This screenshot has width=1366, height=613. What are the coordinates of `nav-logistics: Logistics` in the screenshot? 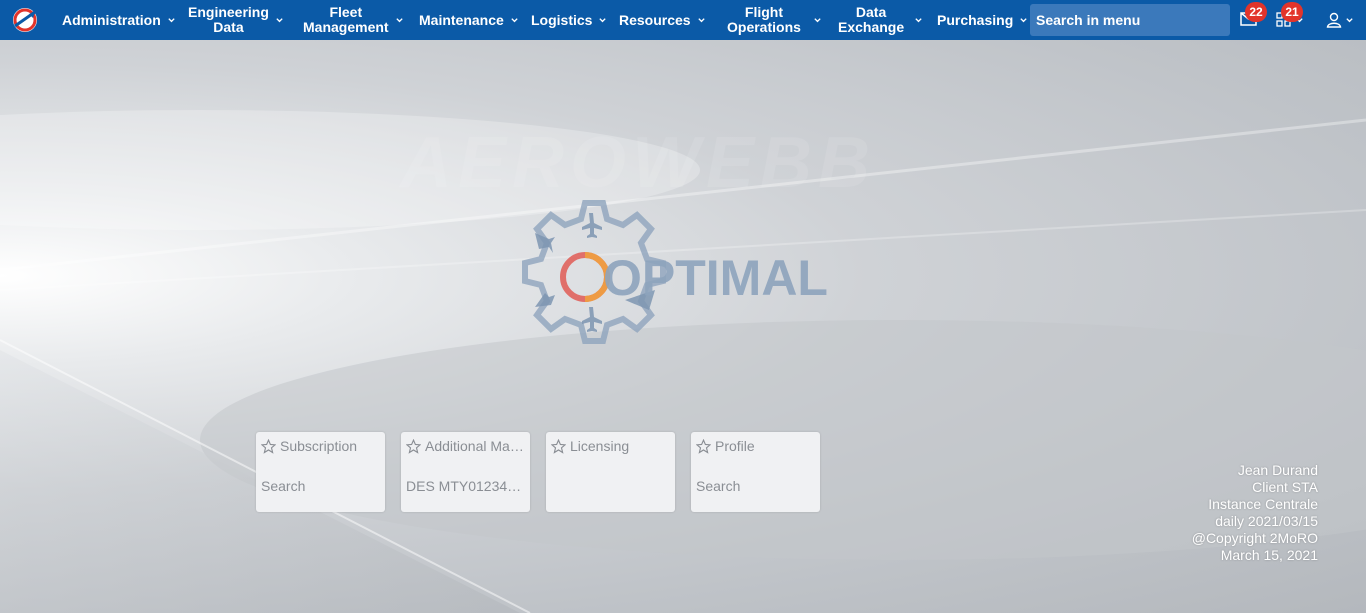 It's located at (569, 20).